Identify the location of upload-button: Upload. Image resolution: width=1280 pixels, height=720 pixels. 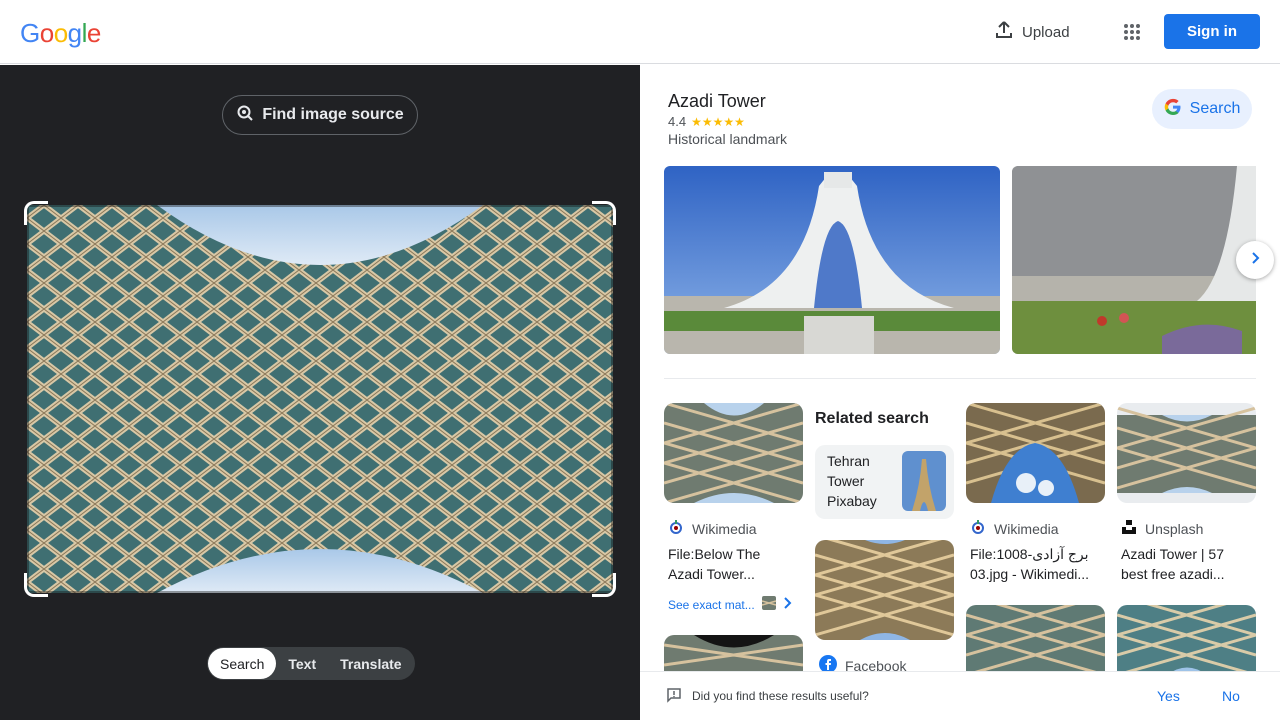
(1032, 32).